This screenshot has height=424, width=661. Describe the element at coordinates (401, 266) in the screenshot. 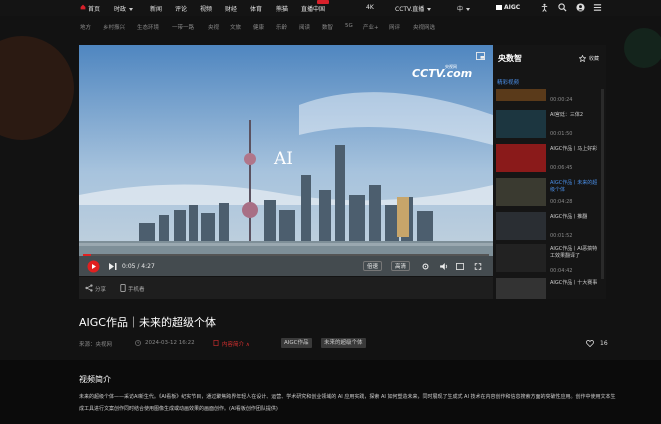

I see `quality-button: 高清` at that location.